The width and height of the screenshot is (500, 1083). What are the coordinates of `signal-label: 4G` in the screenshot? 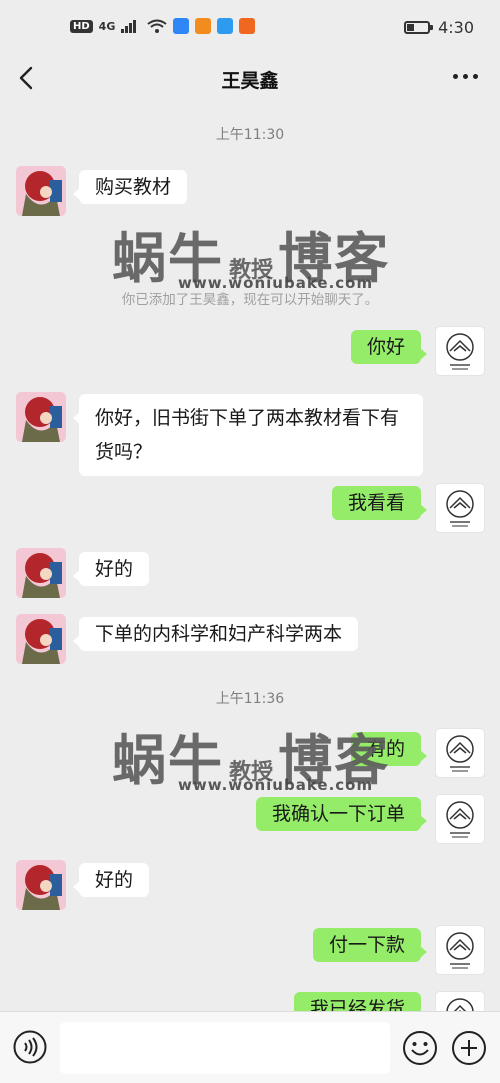 It's located at (107, 26).